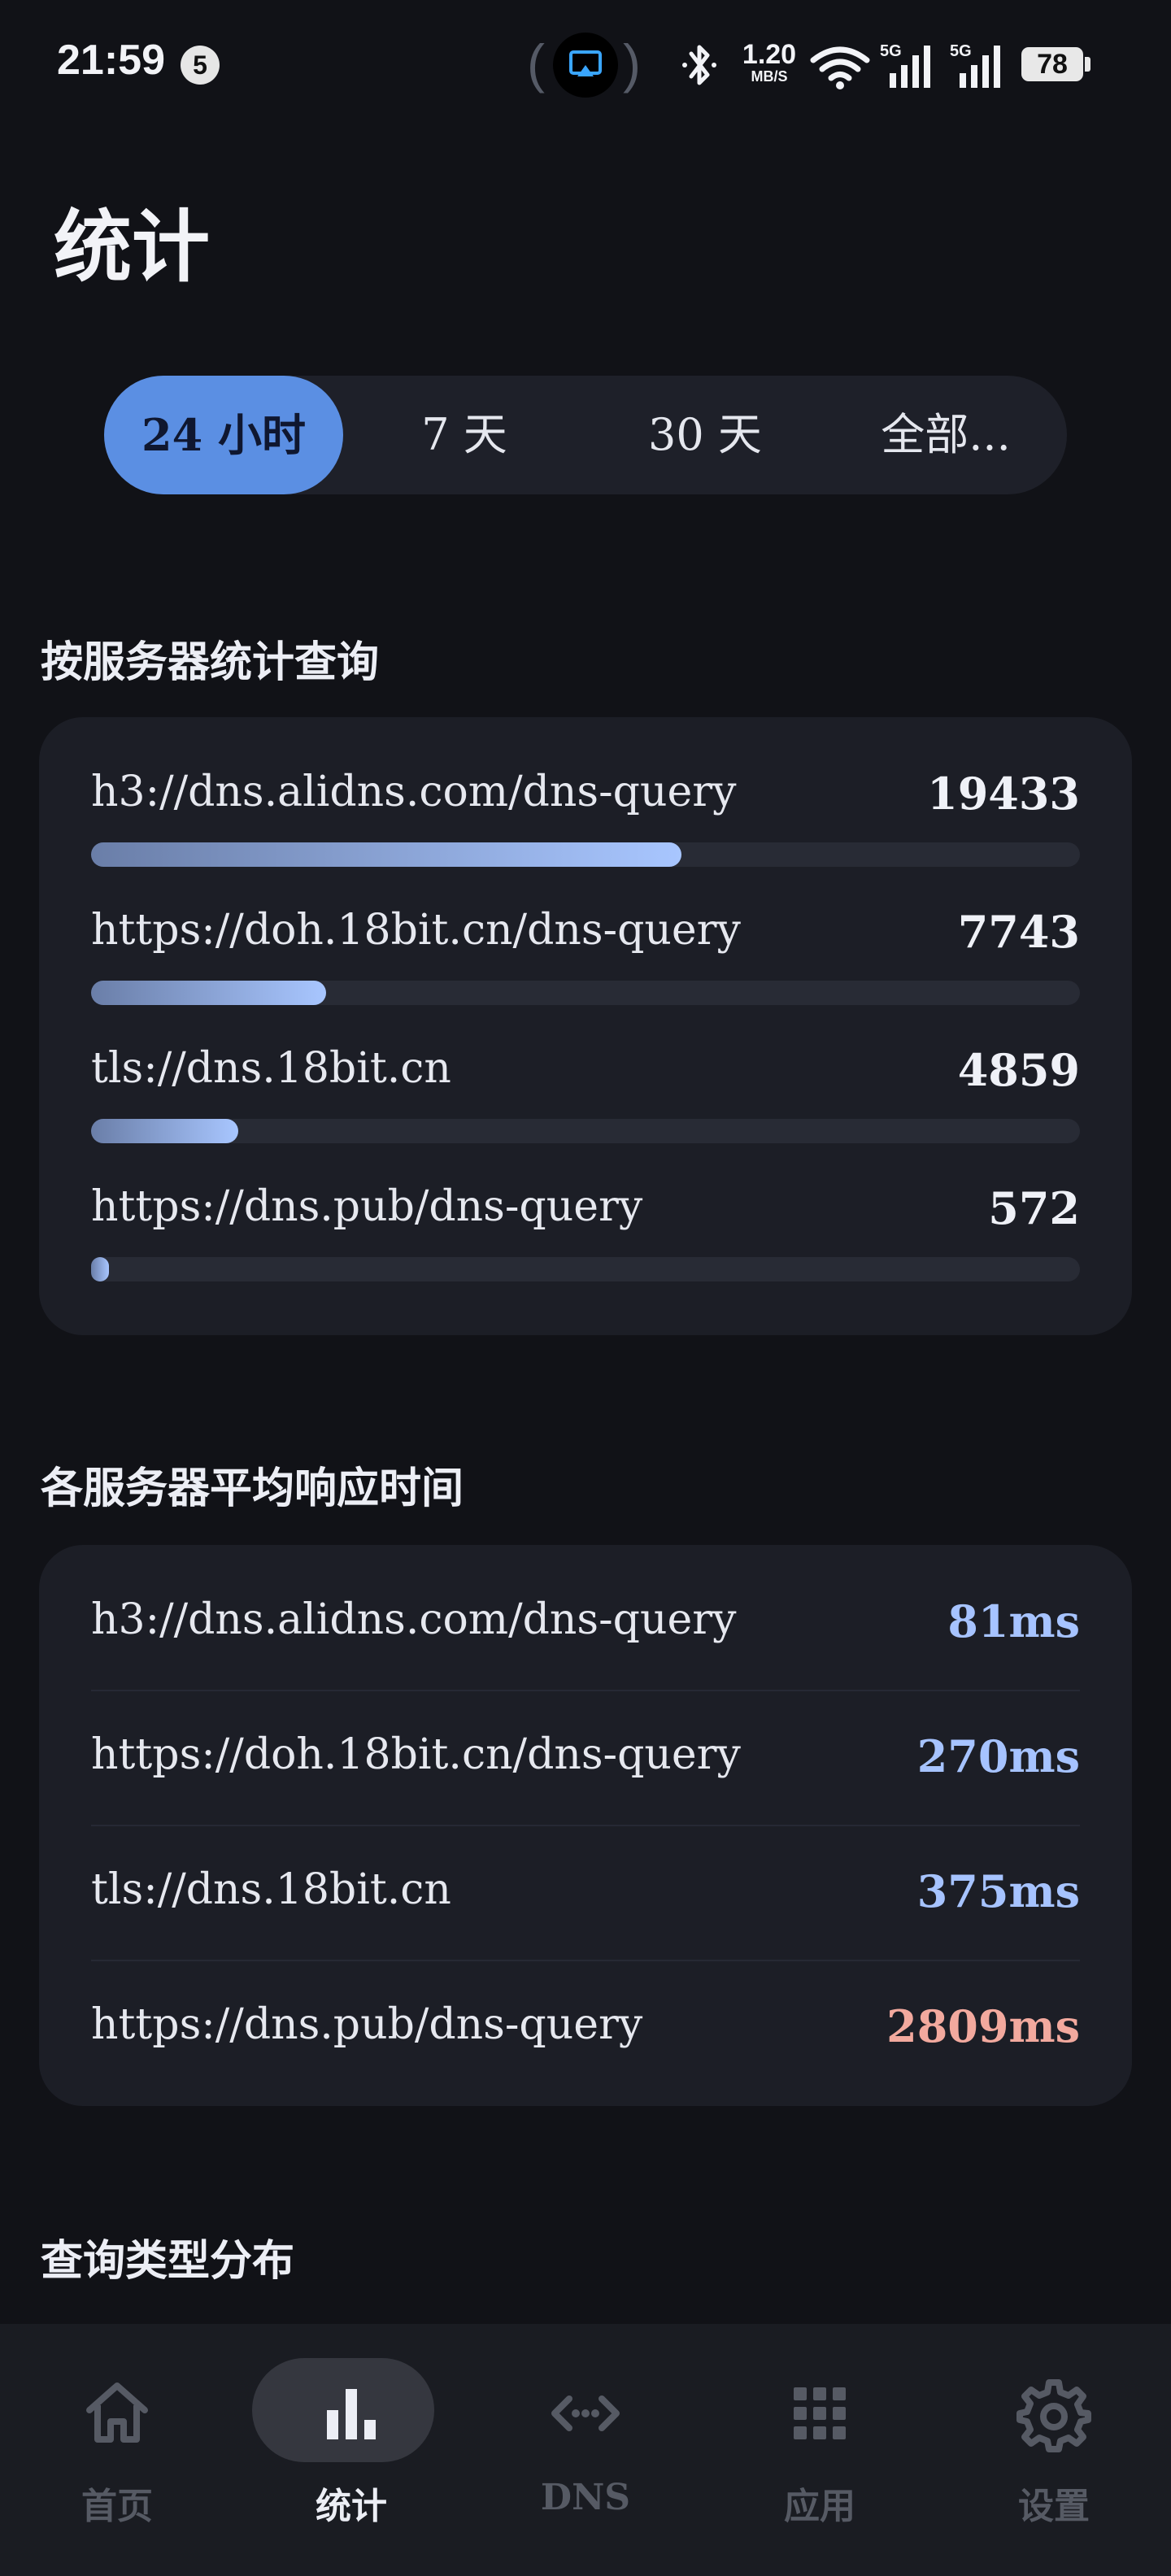 This screenshot has width=1171, height=2576. What do you see at coordinates (700, 67) in the screenshot?
I see `bluetooth-icon` at bounding box center [700, 67].